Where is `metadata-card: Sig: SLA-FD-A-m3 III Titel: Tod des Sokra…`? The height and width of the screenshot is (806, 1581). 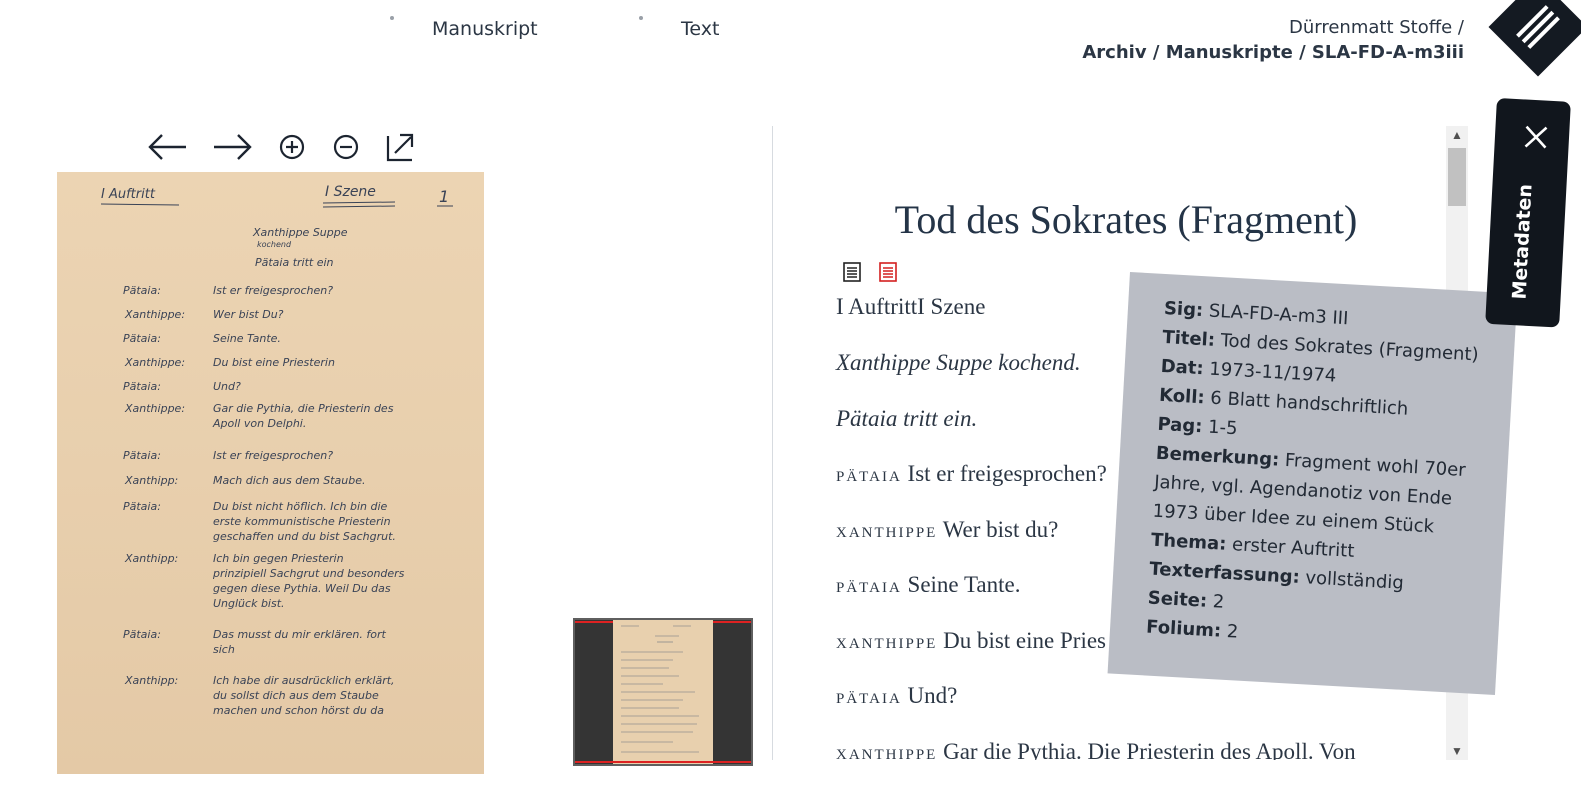 metadata-card: Sig: SLA-FD-A-m3 III Titel: Tod des Sokra… is located at coordinates (1312, 484).